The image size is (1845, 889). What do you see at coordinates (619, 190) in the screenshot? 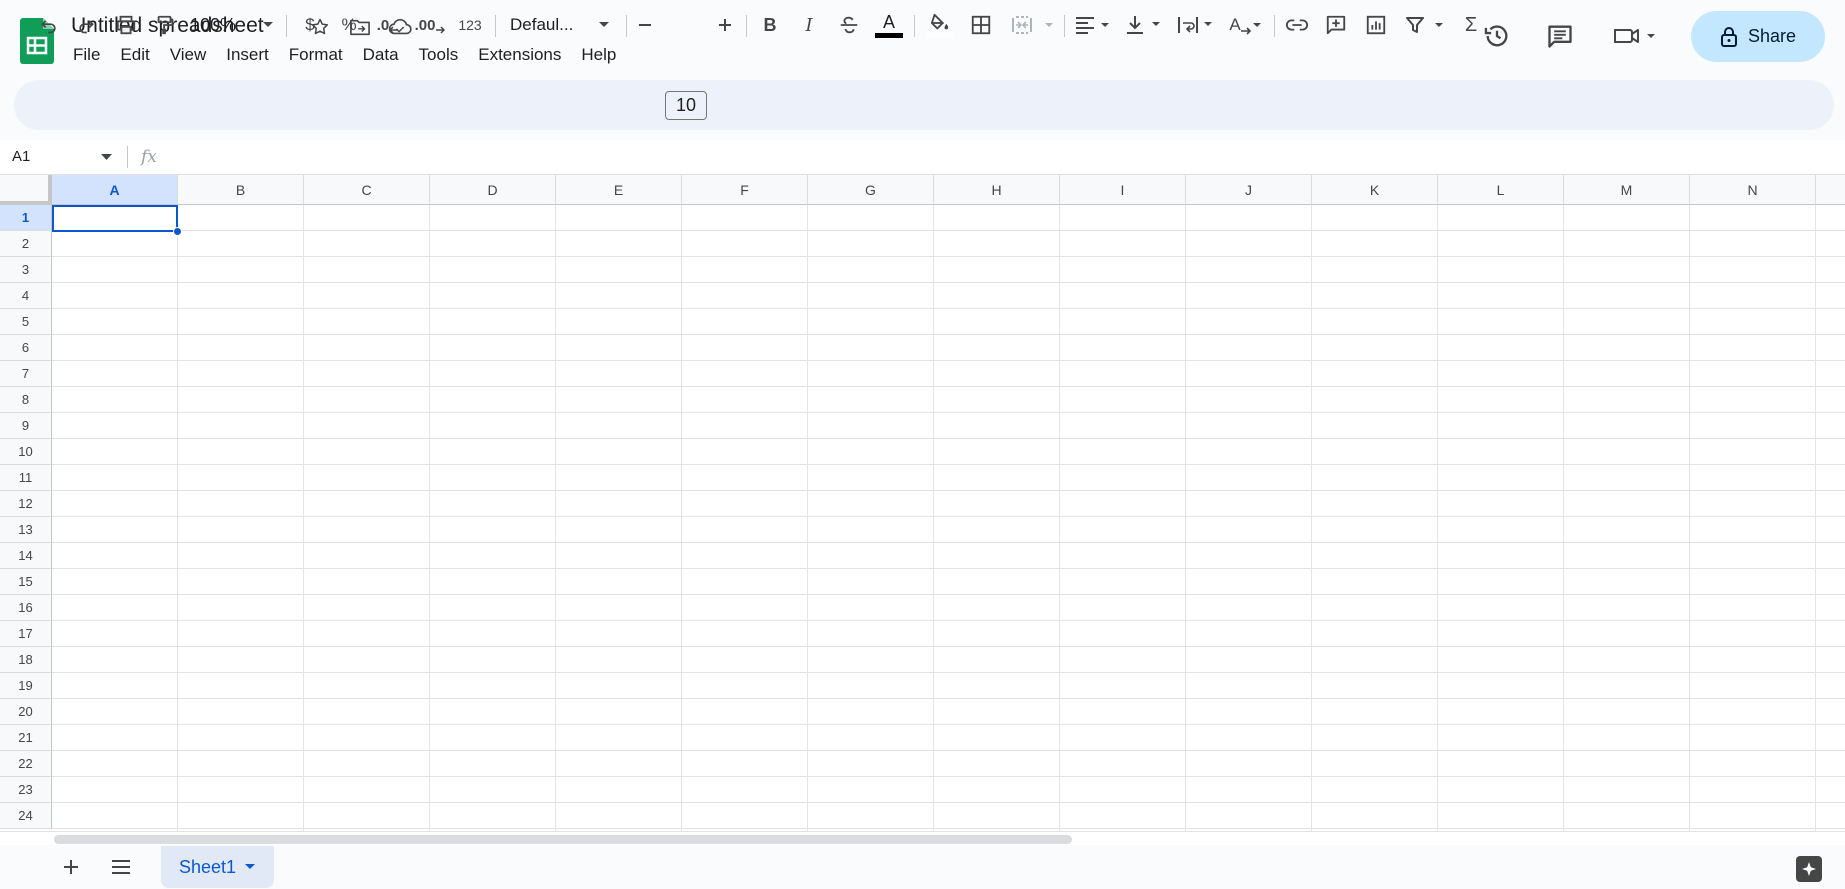
I see `column-header-e: E` at bounding box center [619, 190].